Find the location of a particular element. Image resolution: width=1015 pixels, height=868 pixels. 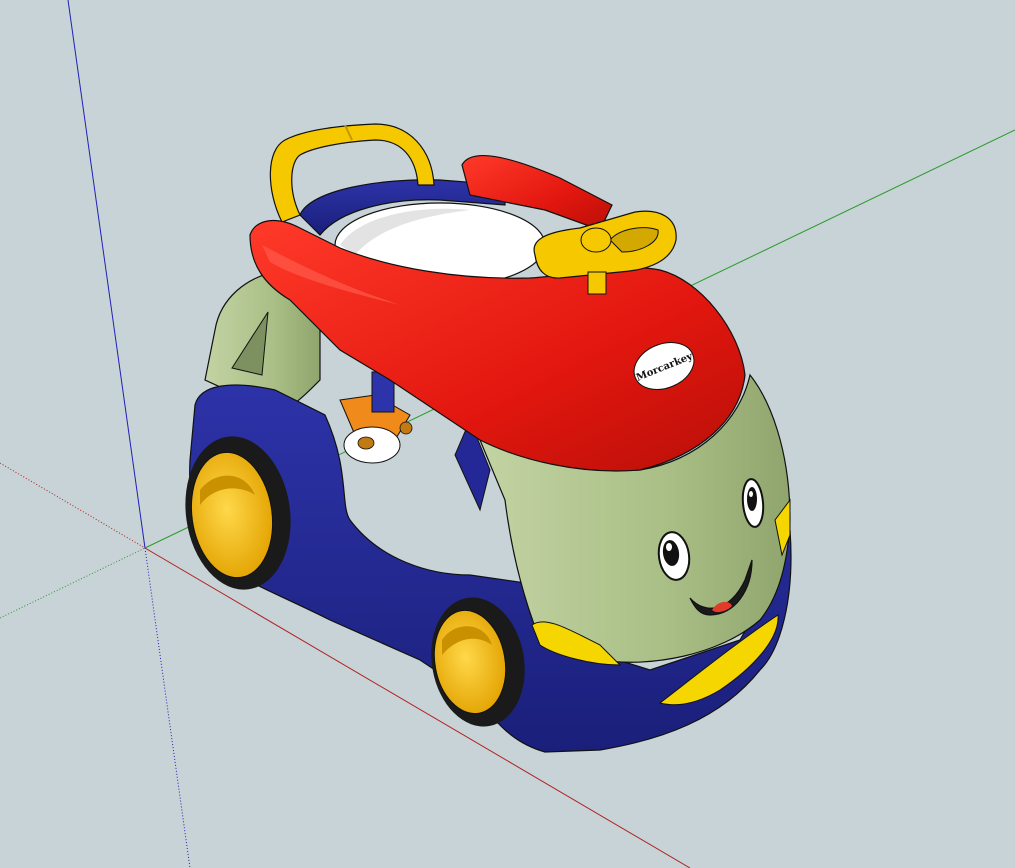

steering-knob is located at coordinates (596, 240).